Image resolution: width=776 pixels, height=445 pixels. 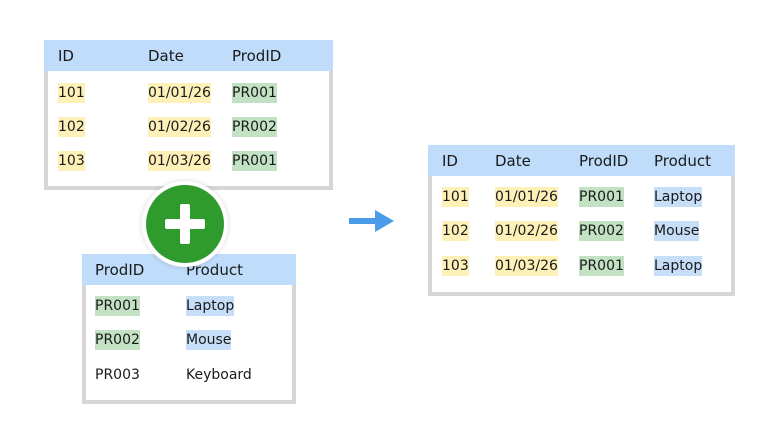 I want to click on products-row-3-prodid: PR003, so click(x=117, y=375).